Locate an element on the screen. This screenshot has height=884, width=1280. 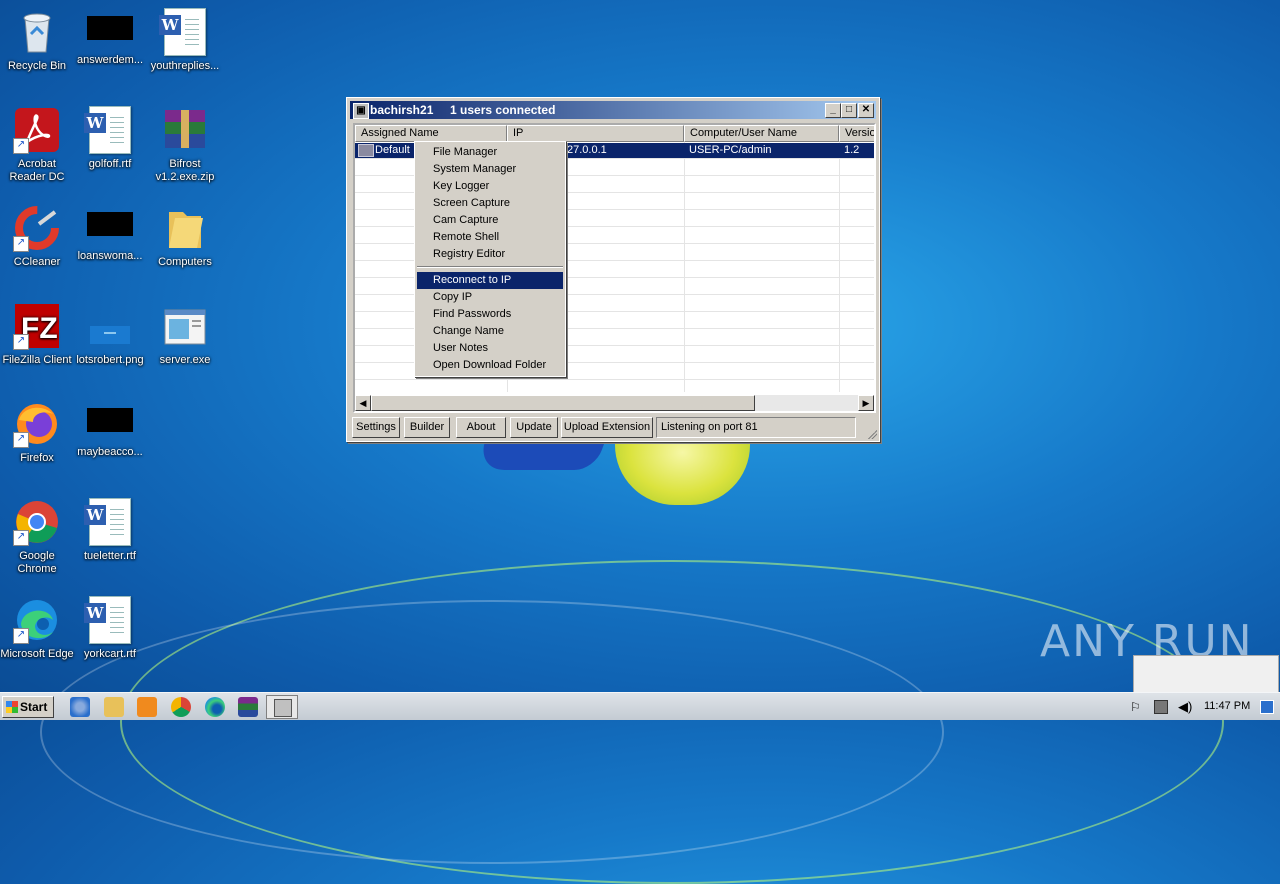
horizontal-scrollbar: ◀ ▶ is located at coordinates (614, 403).